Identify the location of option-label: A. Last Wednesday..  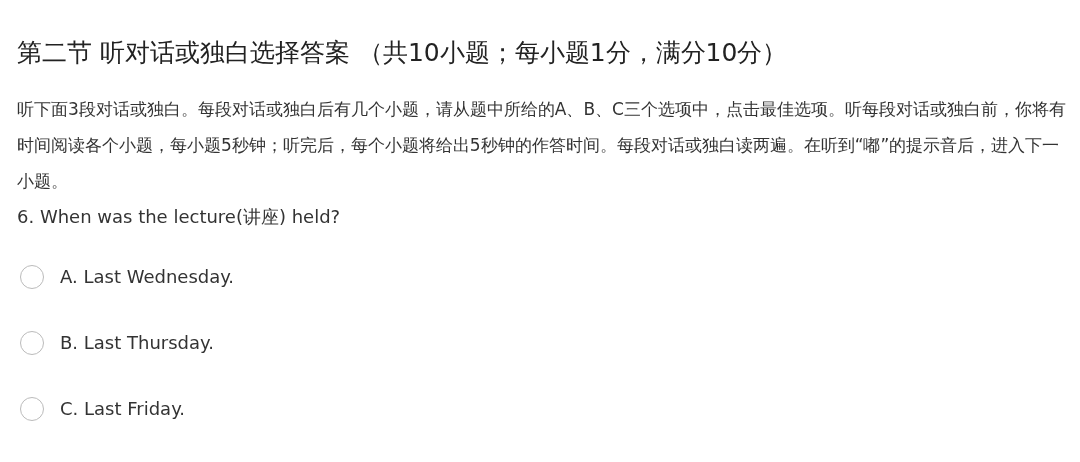
(147, 277).